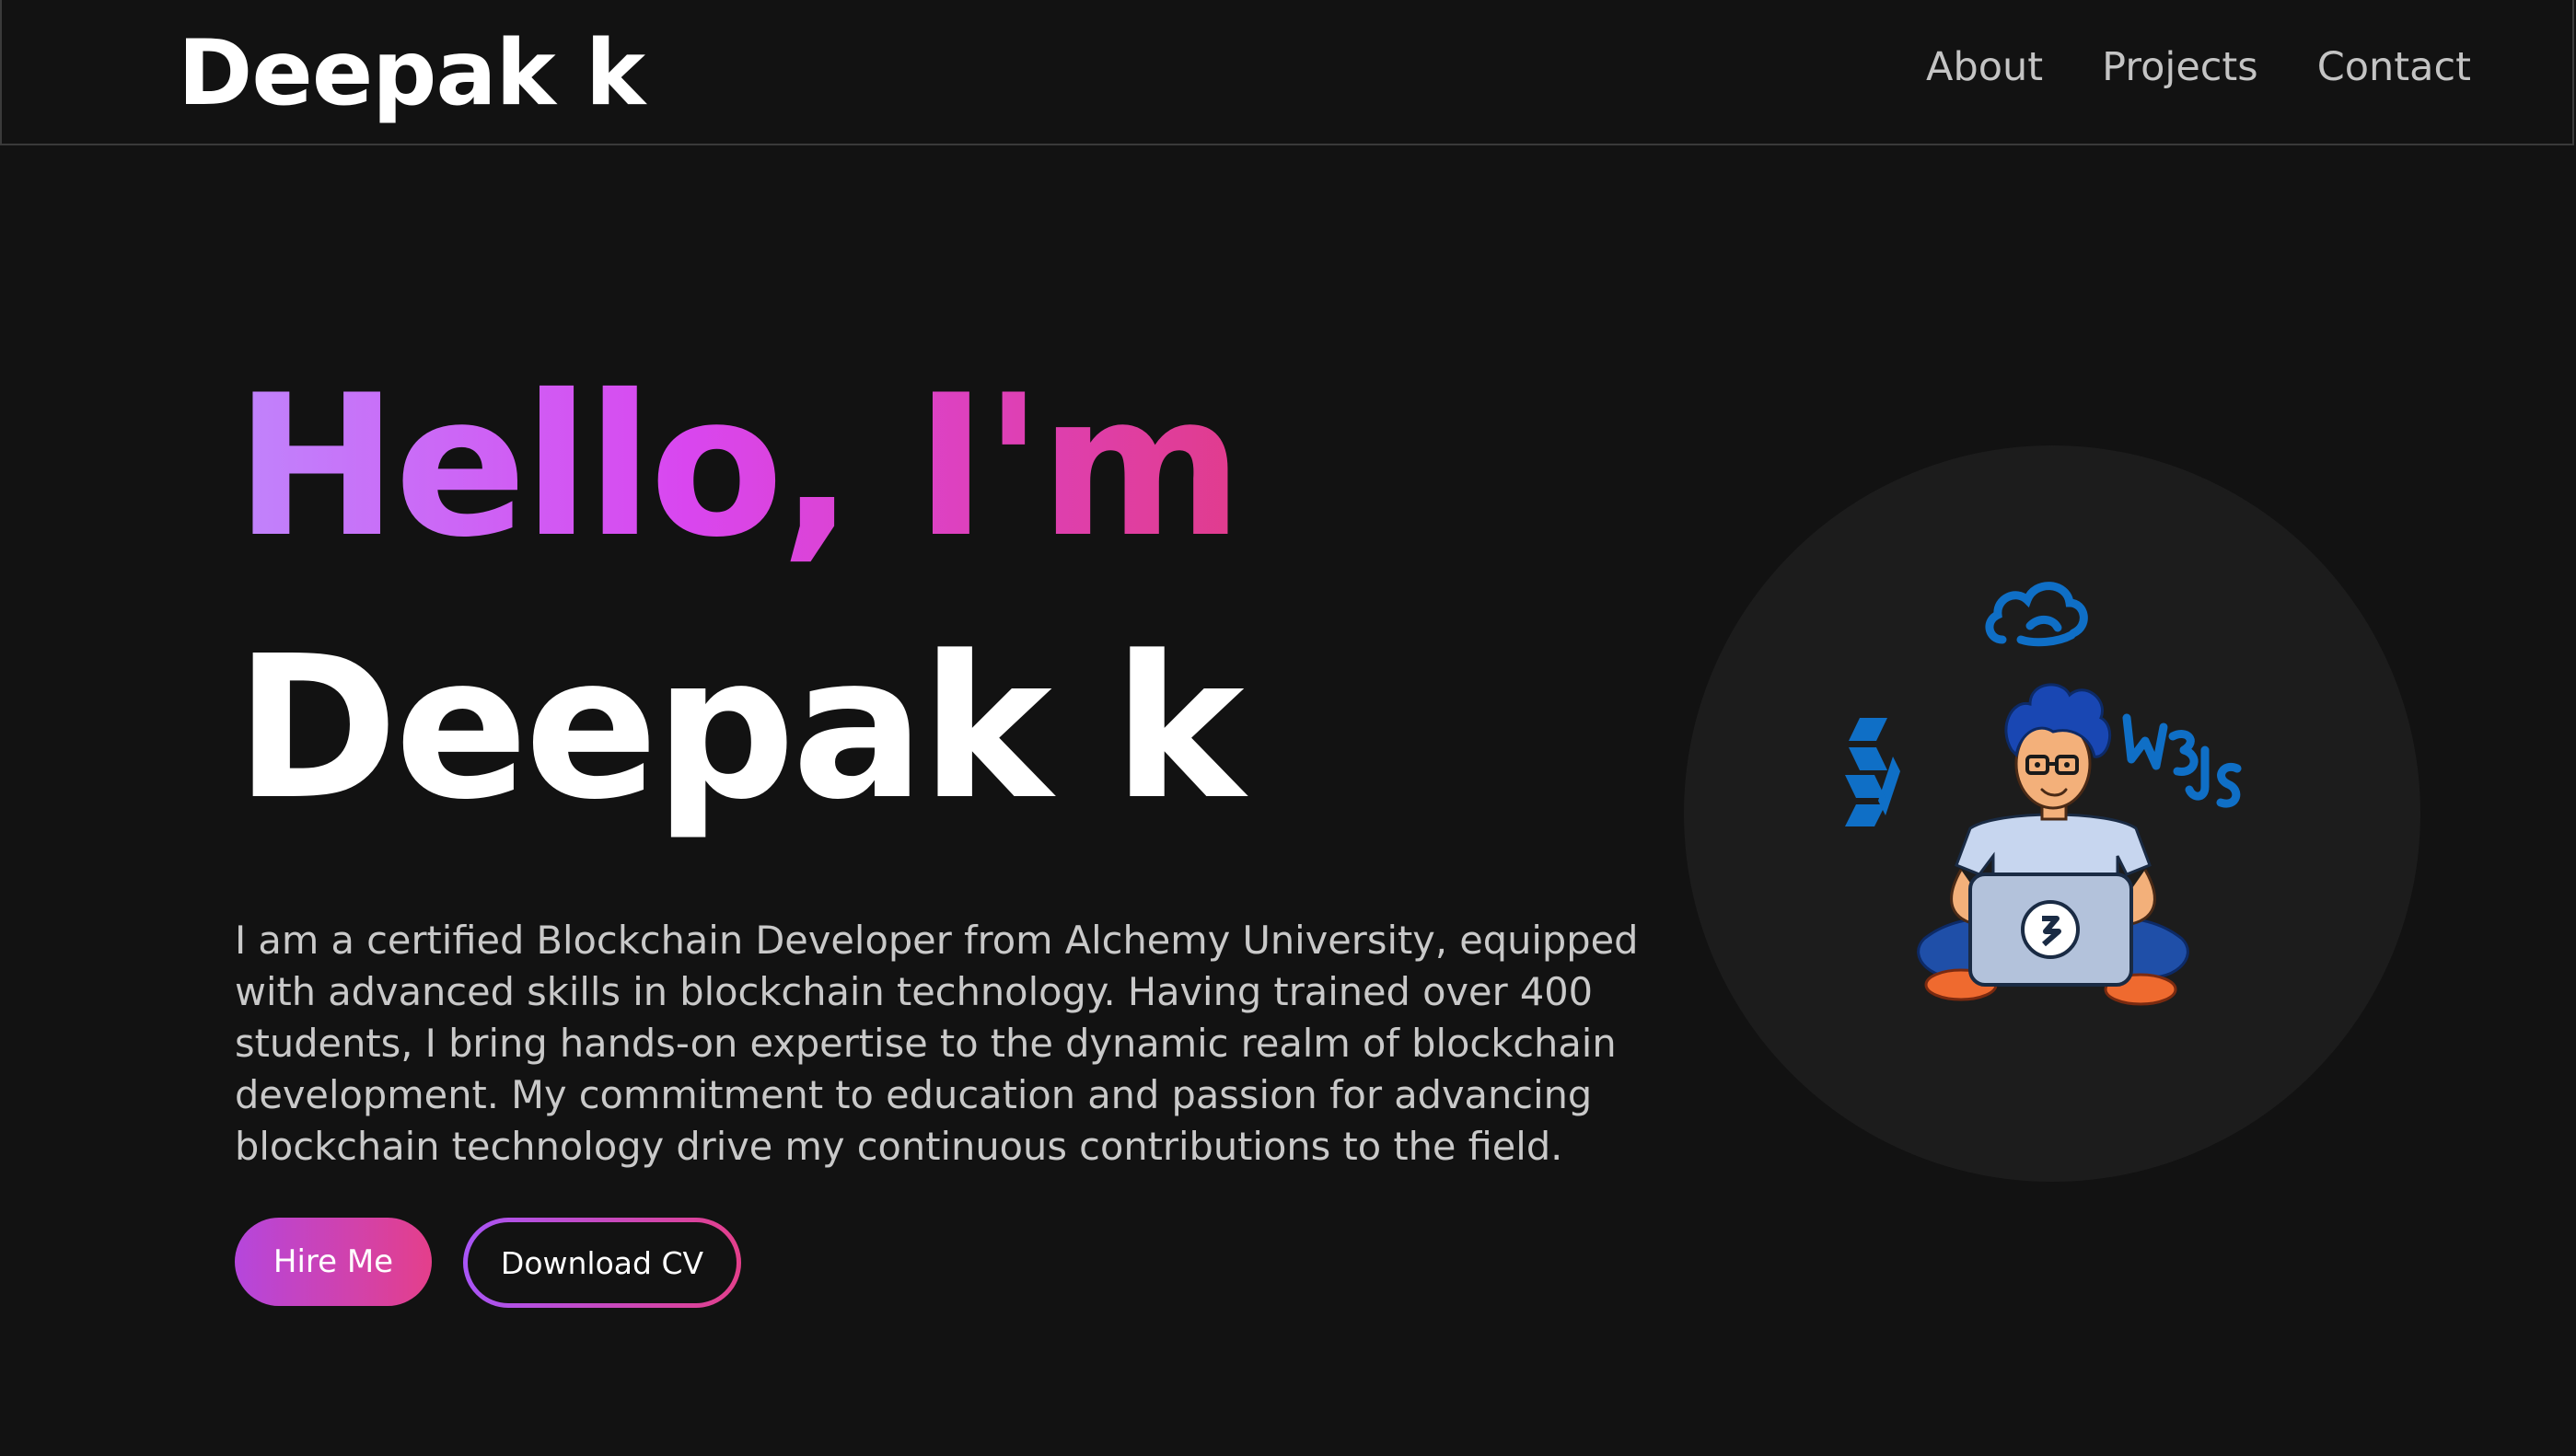  Describe the element at coordinates (2182, 760) in the screenshot. I see `web3js-icon` at that location.